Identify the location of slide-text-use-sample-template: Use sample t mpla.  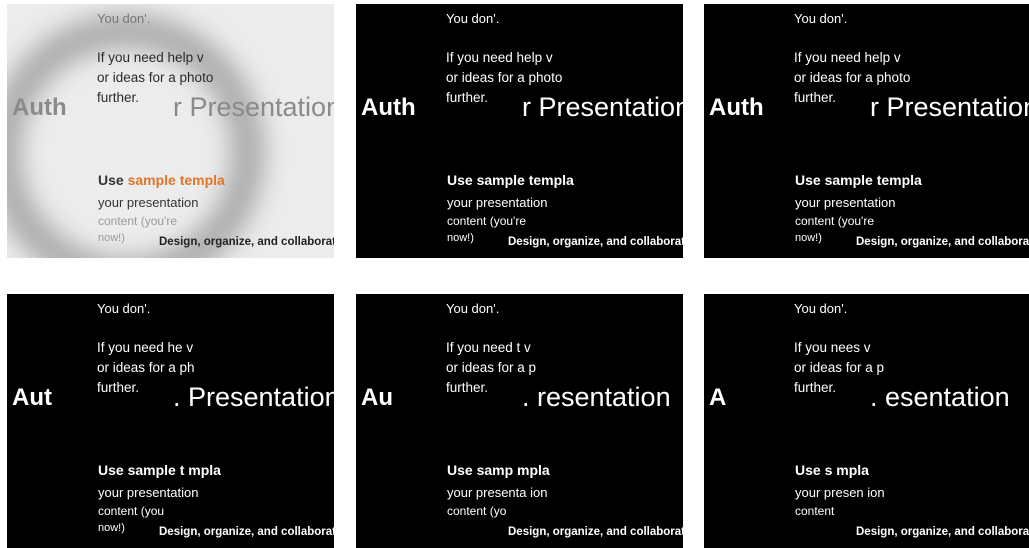
(159, 470).